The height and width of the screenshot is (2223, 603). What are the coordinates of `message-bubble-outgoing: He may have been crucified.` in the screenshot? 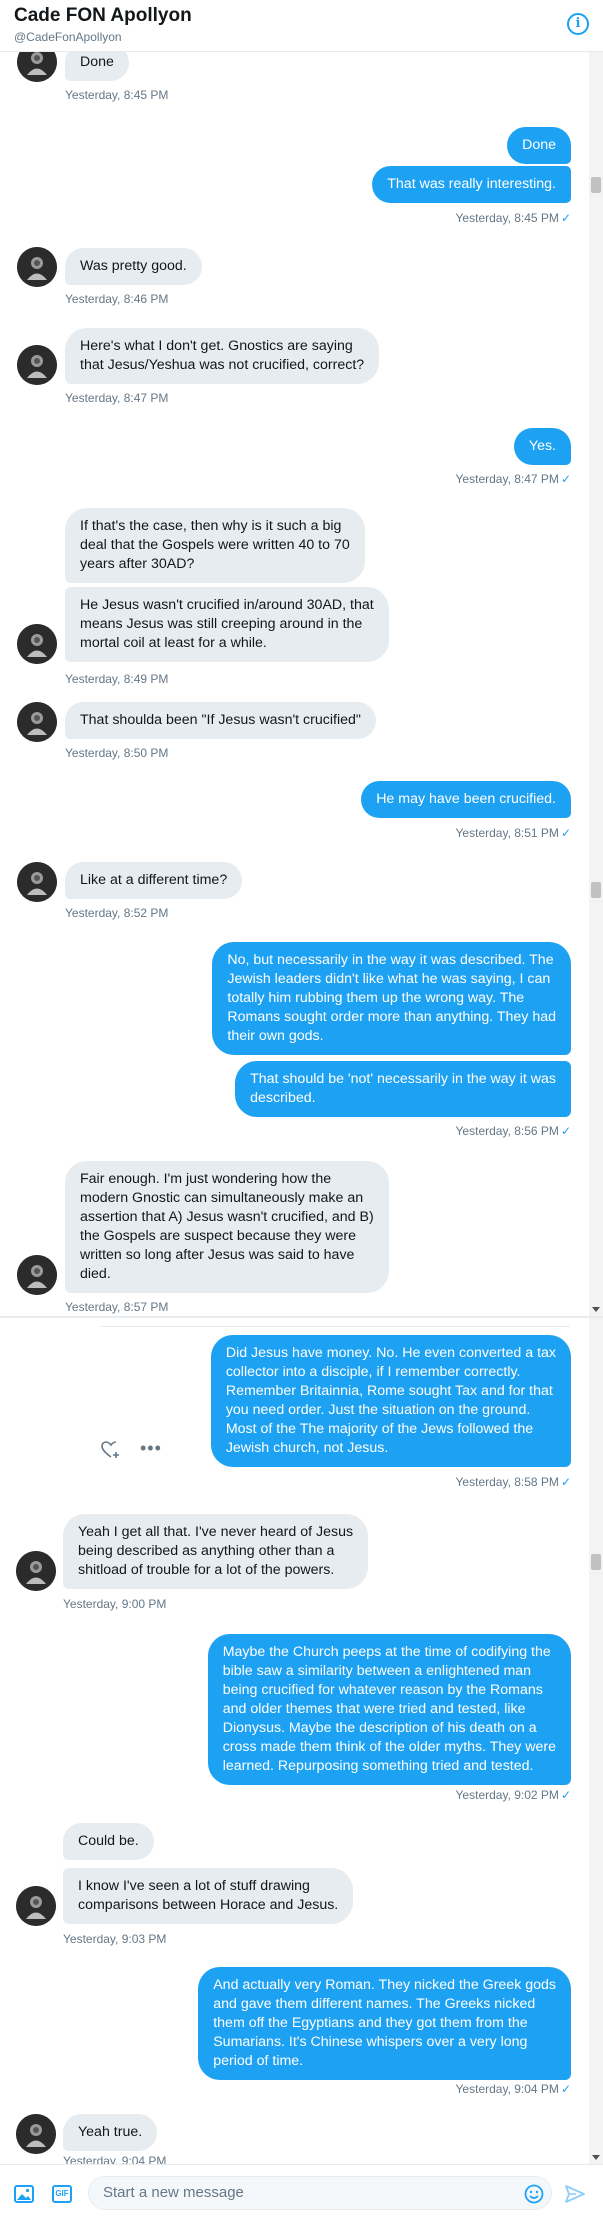 It's located at (466, 799).